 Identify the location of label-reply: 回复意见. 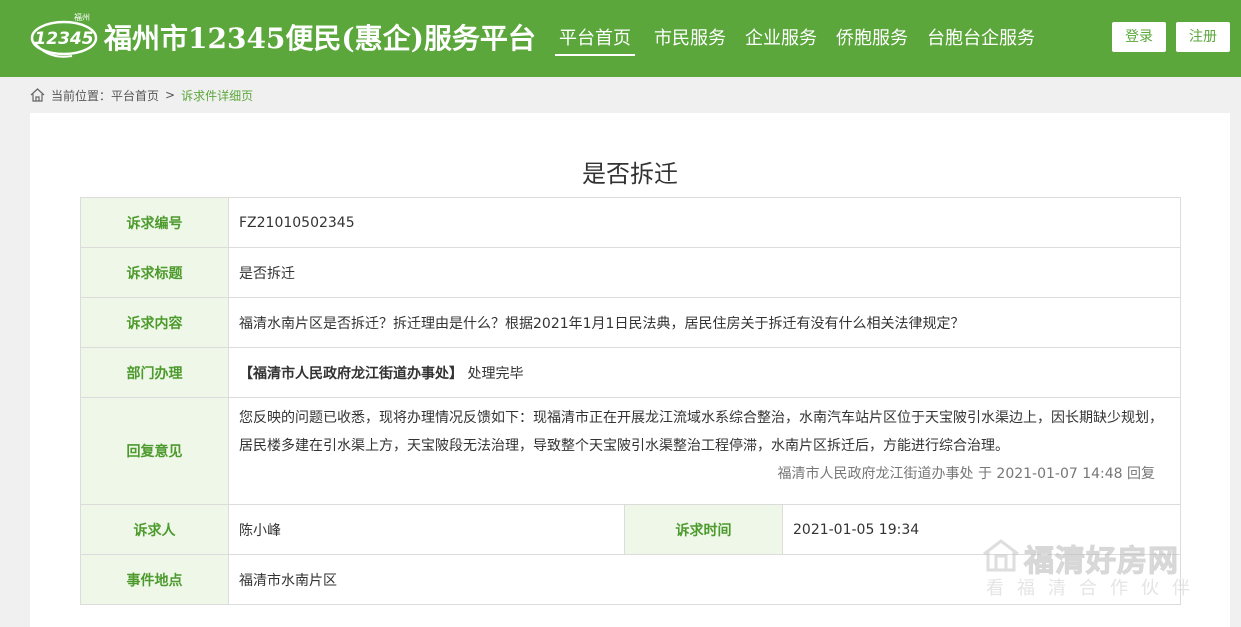
(154, 451).